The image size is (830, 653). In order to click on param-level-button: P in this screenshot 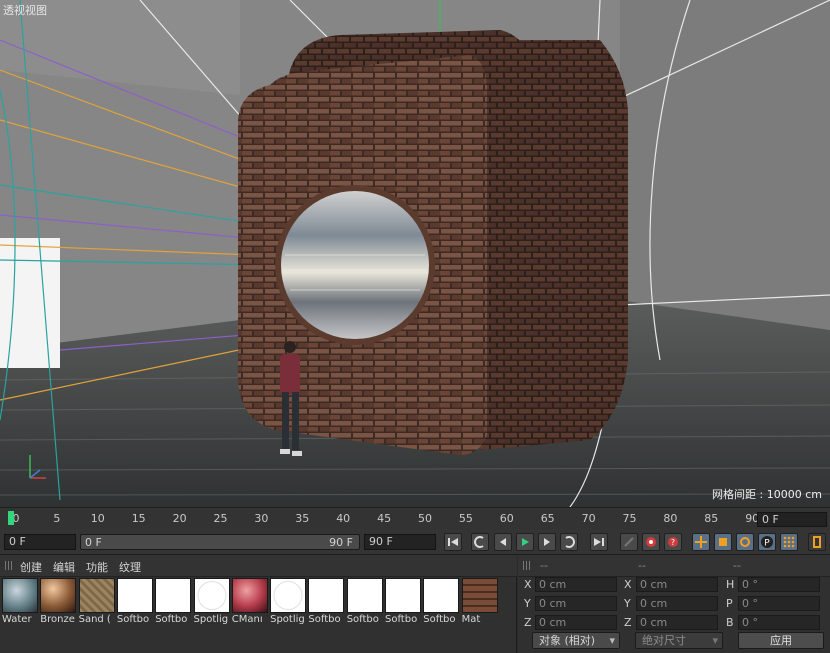, I will do `click(767, 542)`.